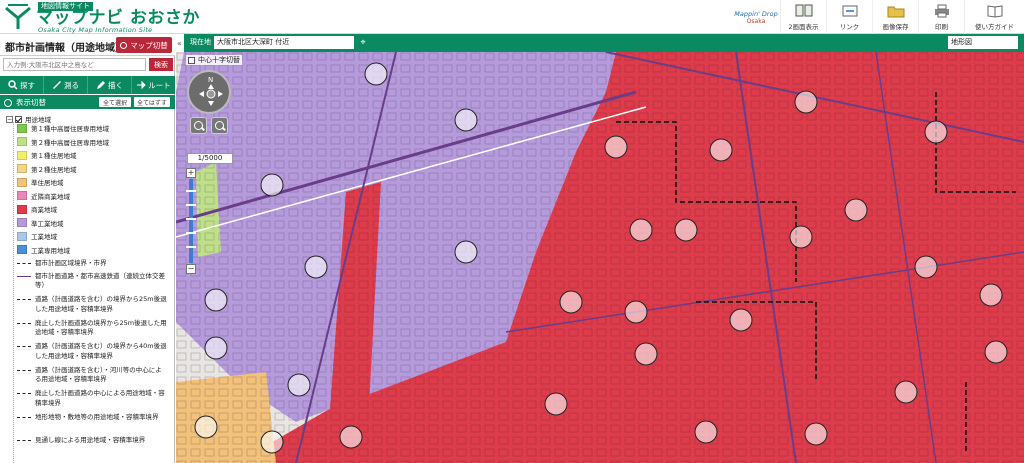 The height and width of the screenshot is (463, 1024). What do you see at coordinates (115, 85) in the screenshot?
I see `draw-tool-label: 描く` at bounding box center [115, 85].